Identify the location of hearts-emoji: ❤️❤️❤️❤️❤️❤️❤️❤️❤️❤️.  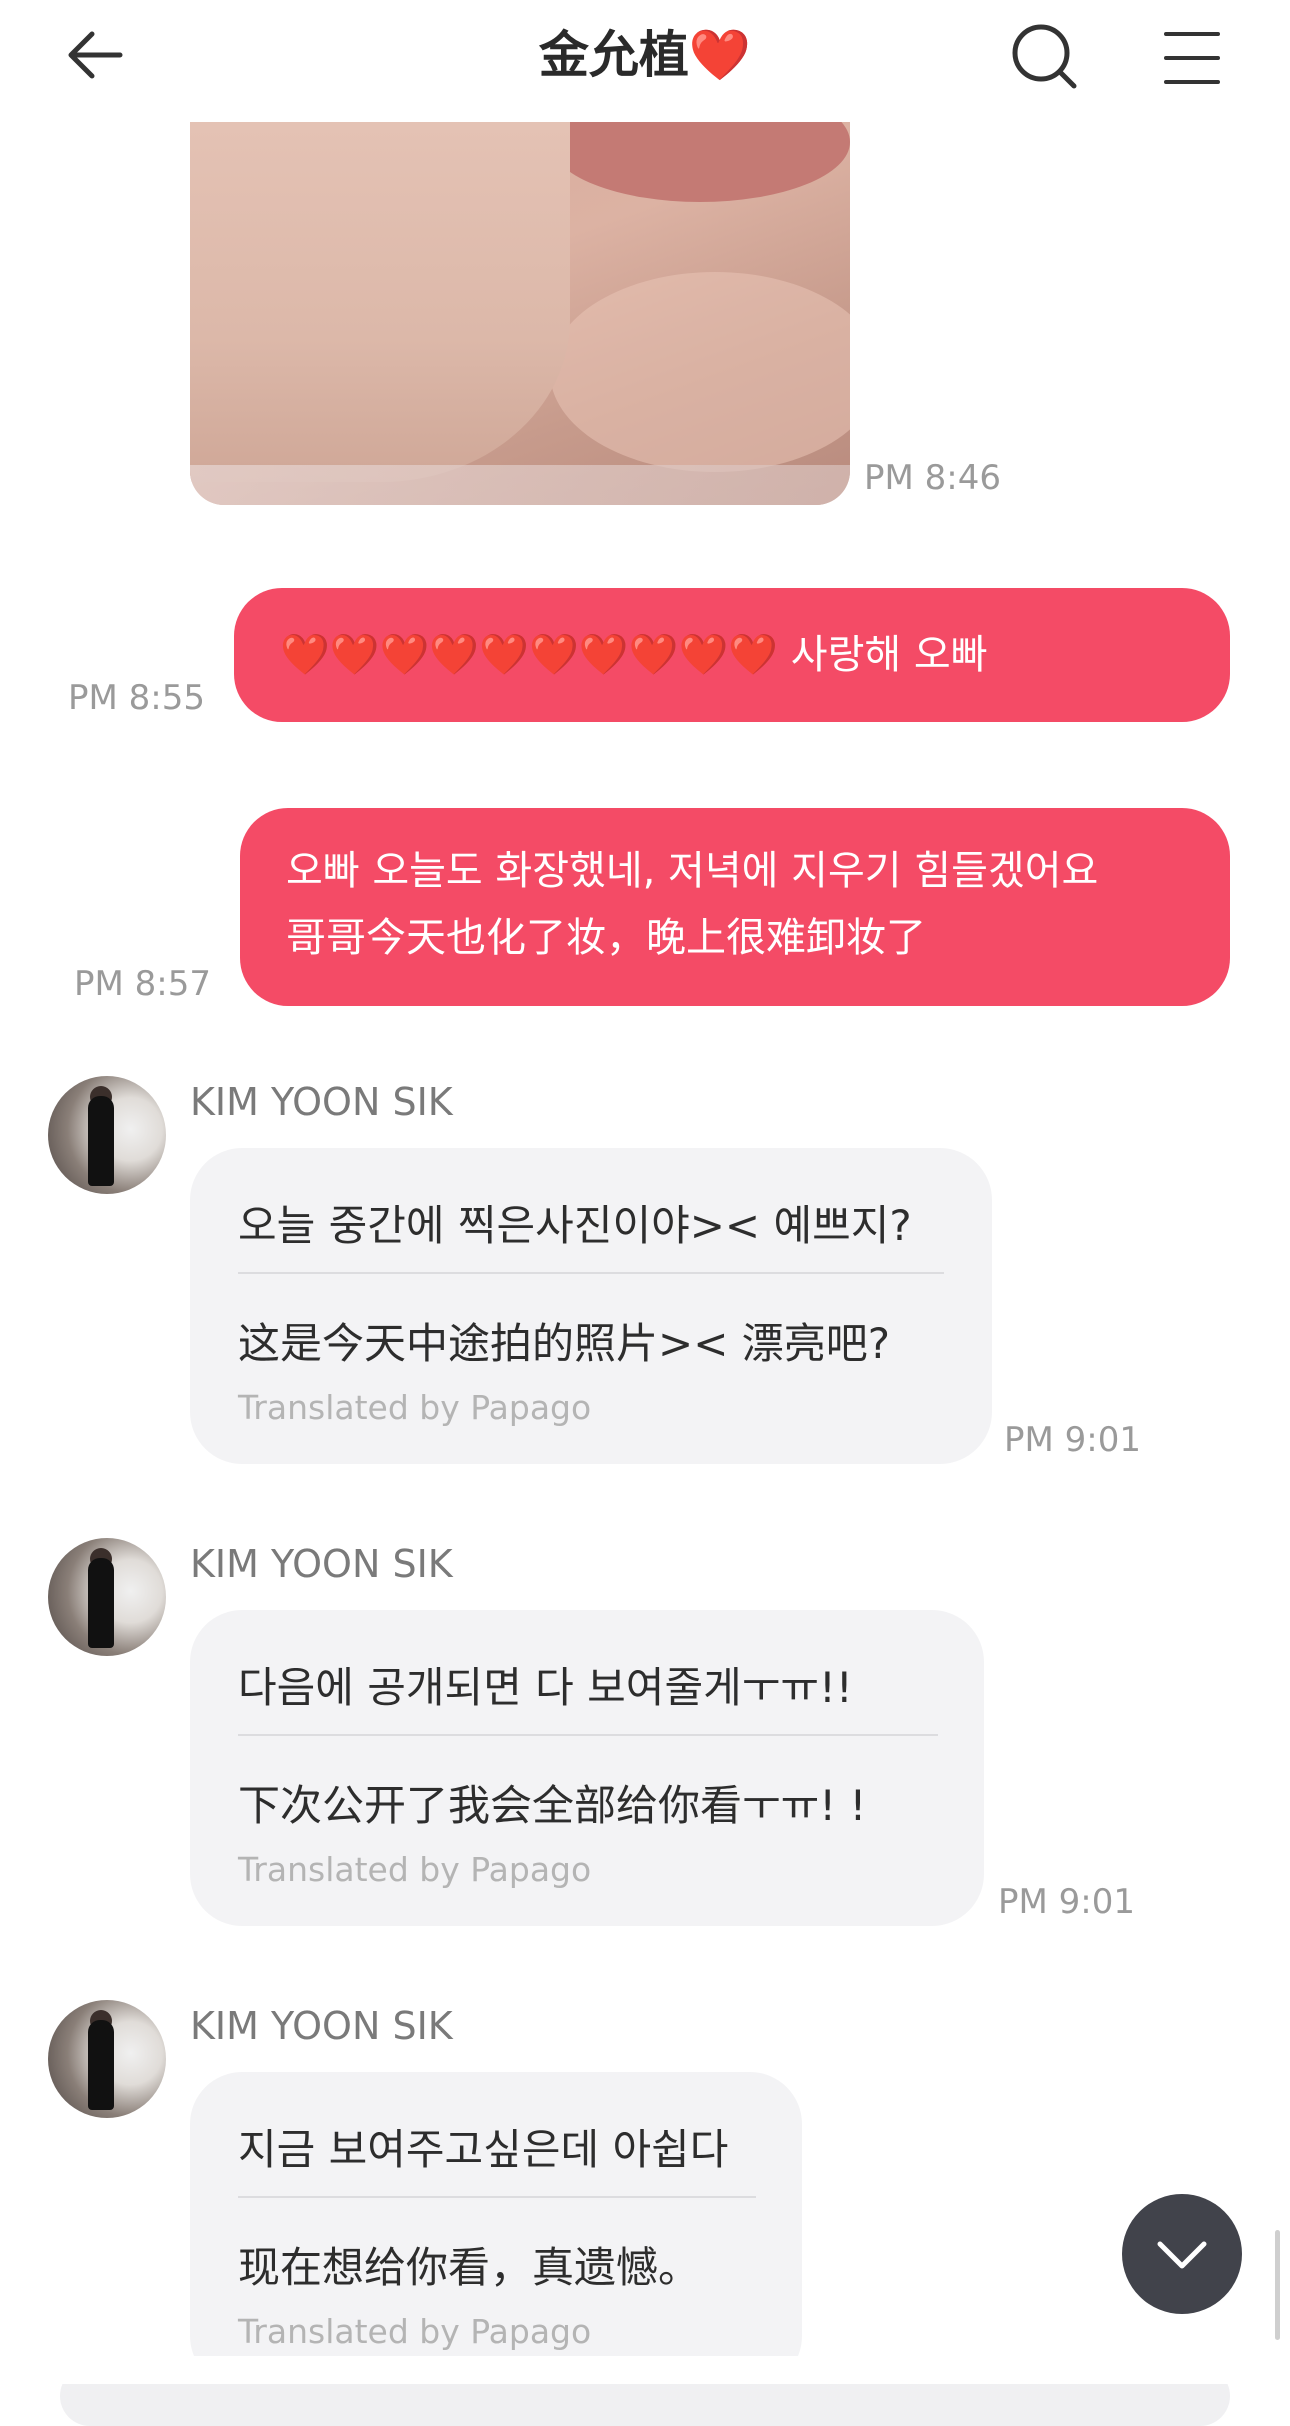
(529, 655).